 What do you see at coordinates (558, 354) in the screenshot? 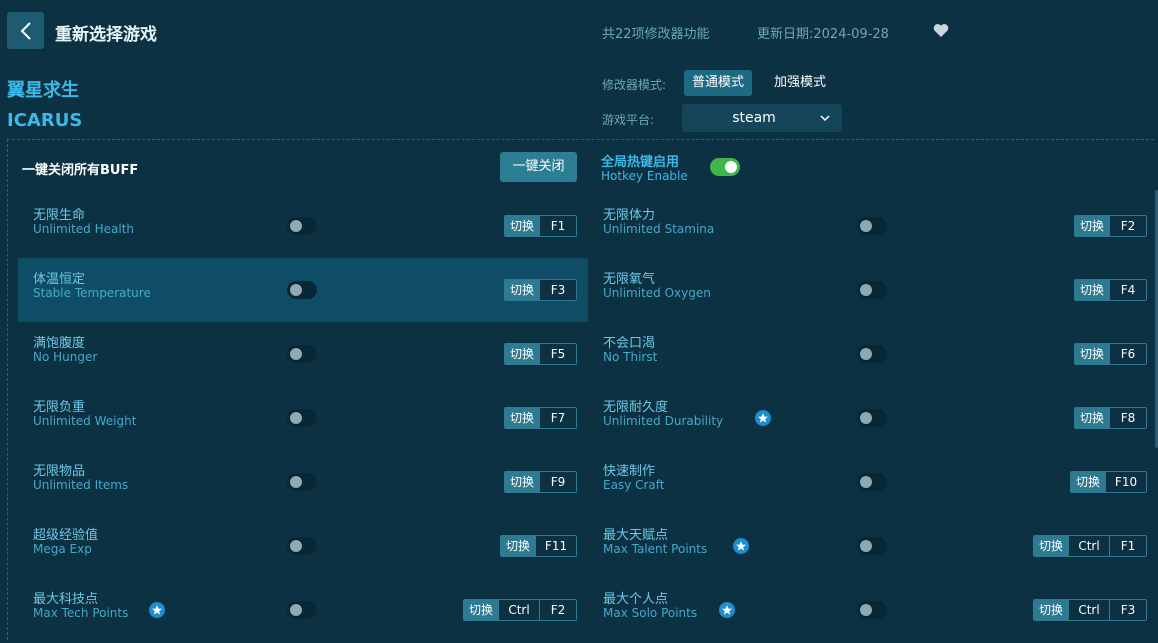
I see `hotkey-key: F5` at bounding box center [558, 354].